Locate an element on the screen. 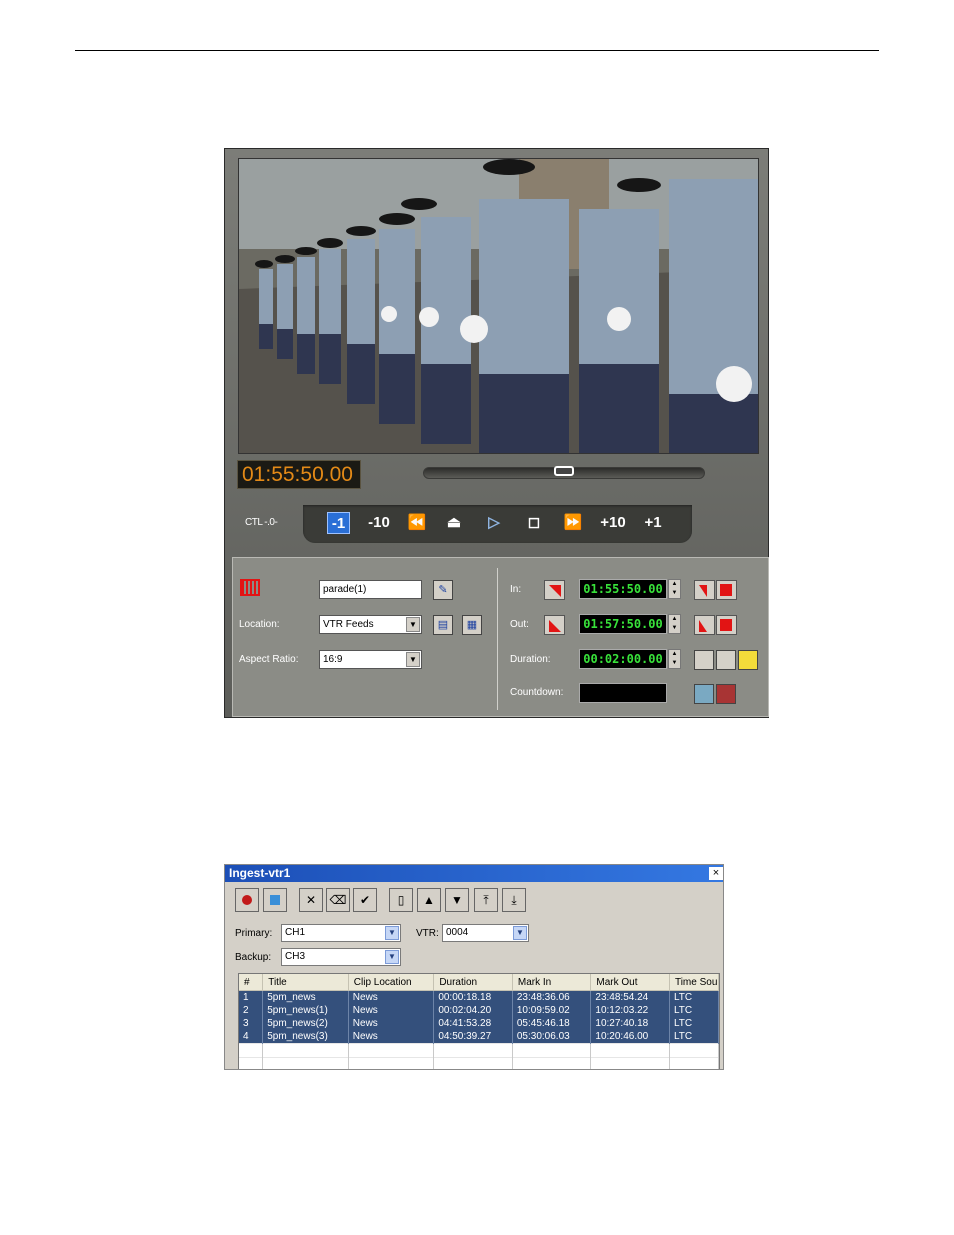 The height and width of the screenshot is (1235, 954). move-up-icon: ▲ is located at coordinates (429, 900).